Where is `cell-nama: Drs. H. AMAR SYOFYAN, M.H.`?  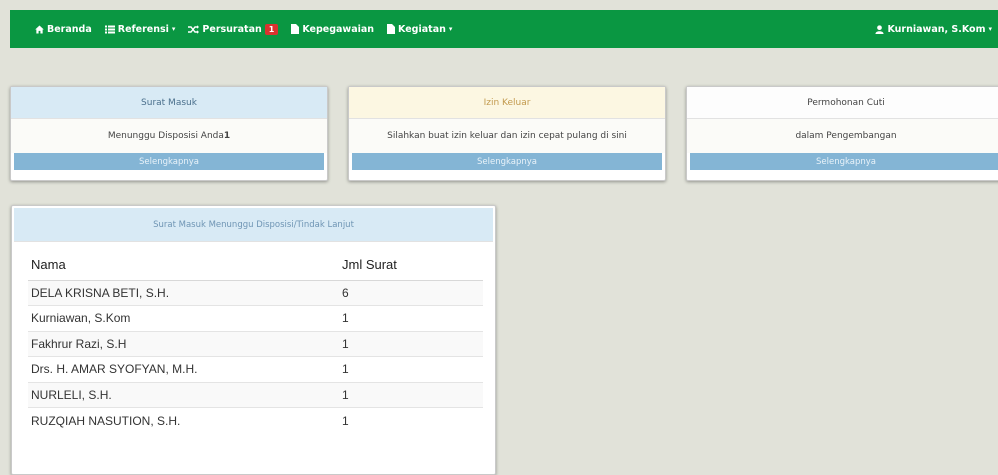 cell-nama: Drs. H. AMAR SYOFYAN, M.H. is located at coordinates (182, 369).